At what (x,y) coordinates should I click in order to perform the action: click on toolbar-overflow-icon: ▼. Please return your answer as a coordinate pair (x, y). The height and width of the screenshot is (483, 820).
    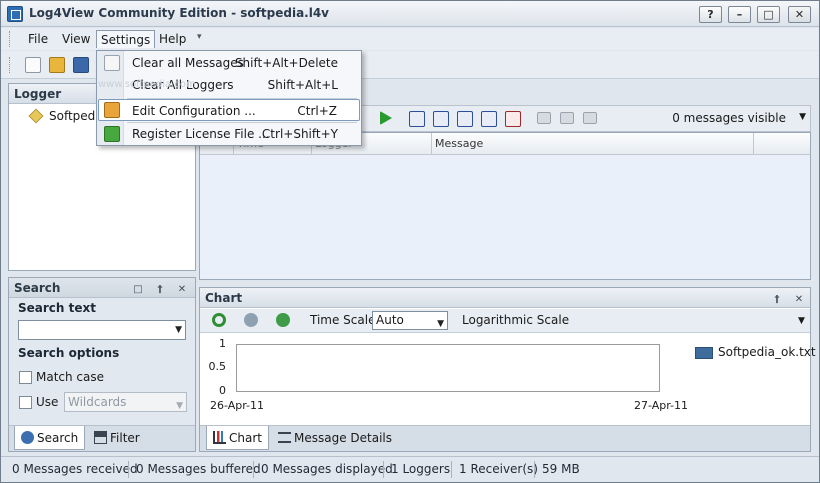
    Looking at the image, I should click on (802, 117).